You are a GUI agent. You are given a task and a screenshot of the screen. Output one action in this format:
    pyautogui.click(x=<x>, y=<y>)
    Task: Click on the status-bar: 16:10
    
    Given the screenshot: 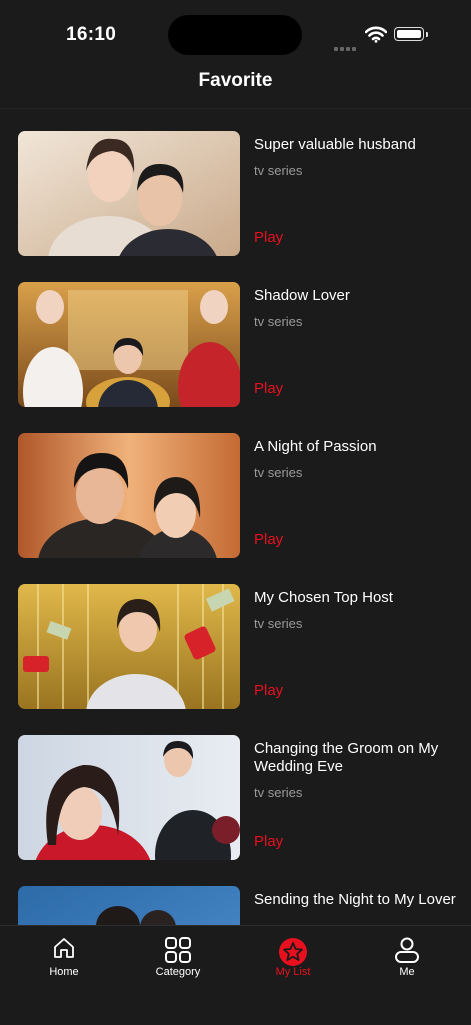 What is the action you would take?
    pyautogui.click(x=235, y=35)
    